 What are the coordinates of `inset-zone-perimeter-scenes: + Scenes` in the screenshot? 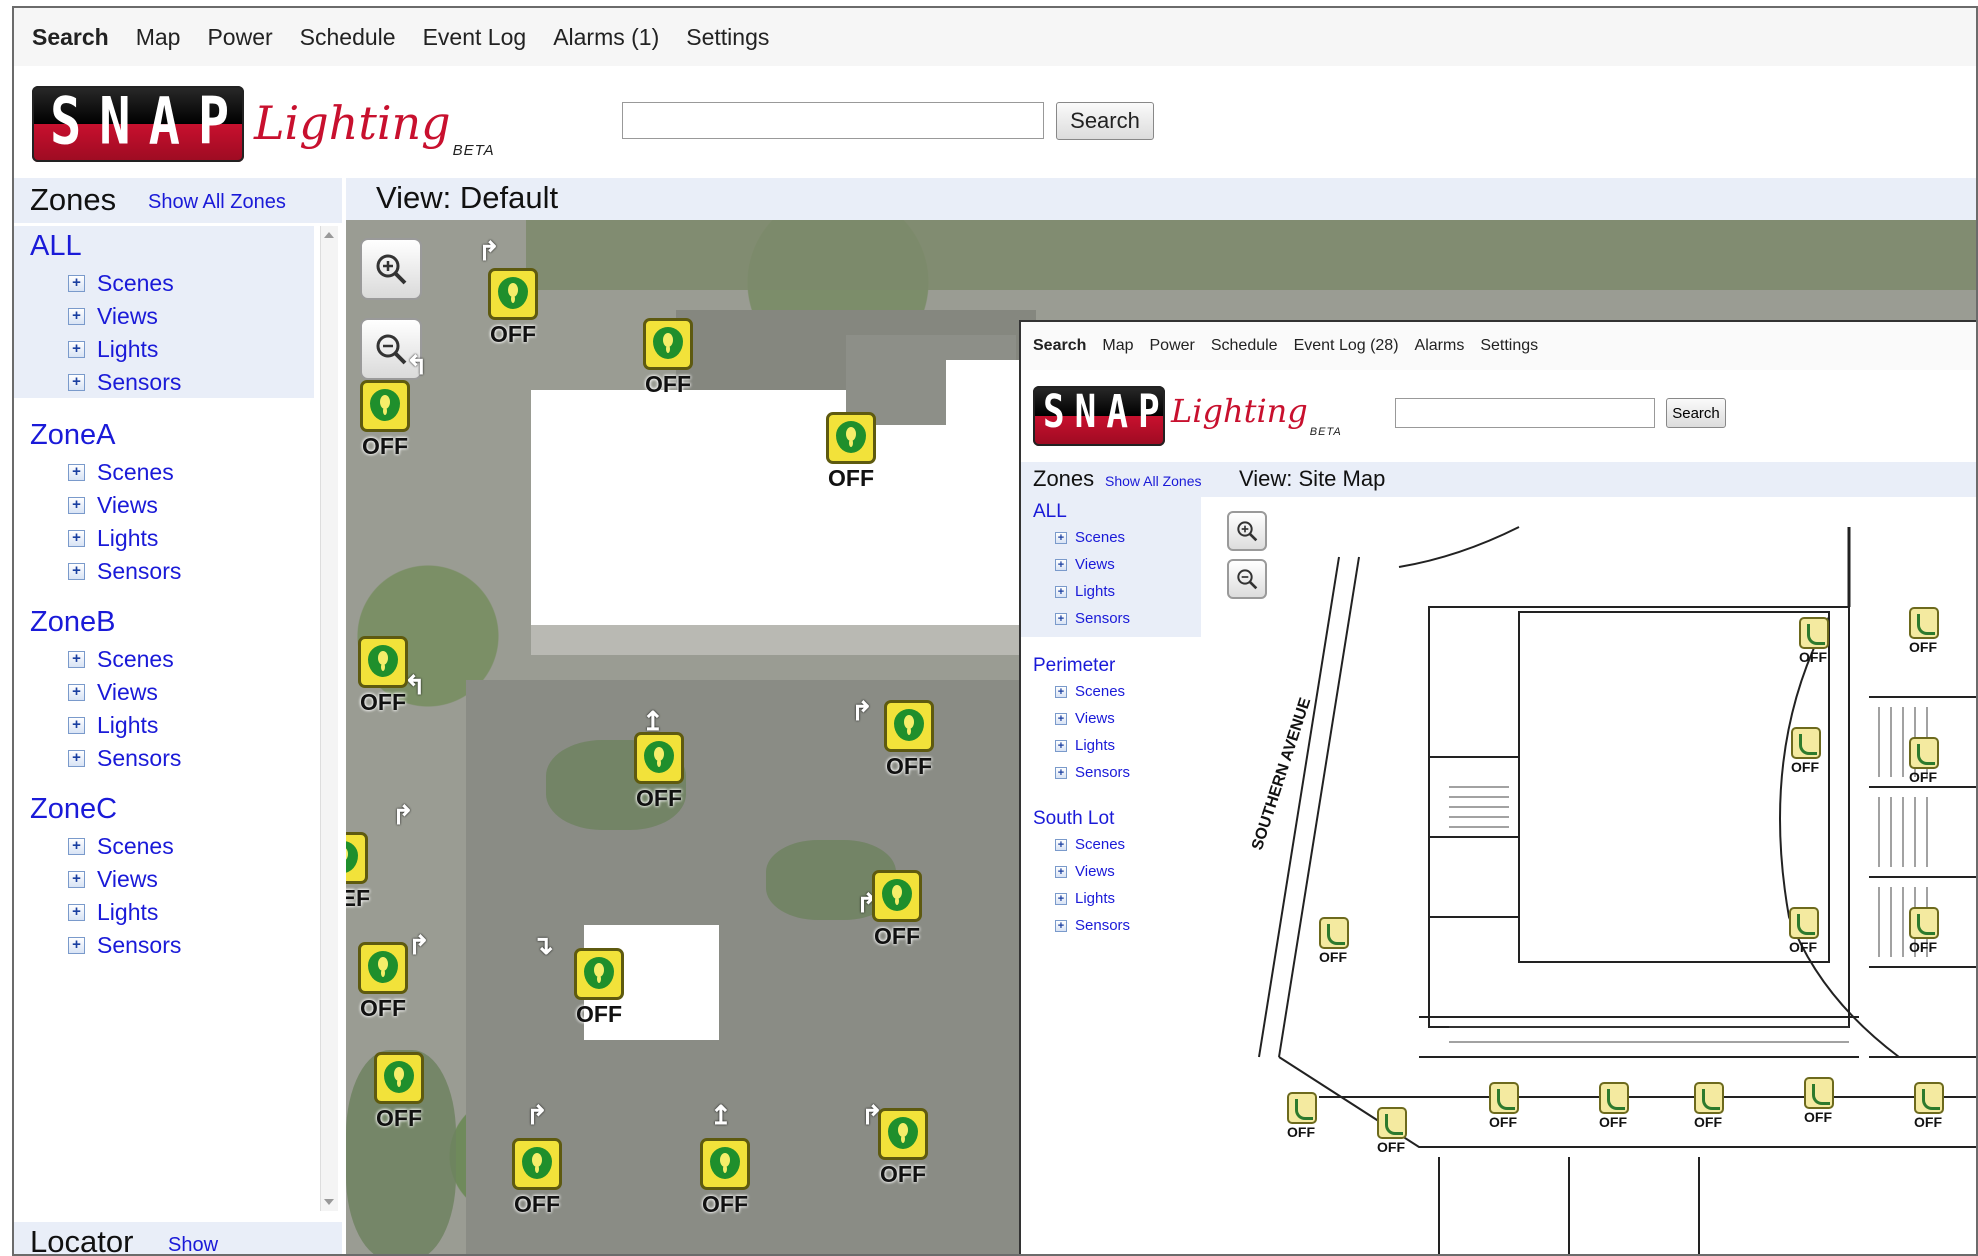 It's located at (1090, 691).